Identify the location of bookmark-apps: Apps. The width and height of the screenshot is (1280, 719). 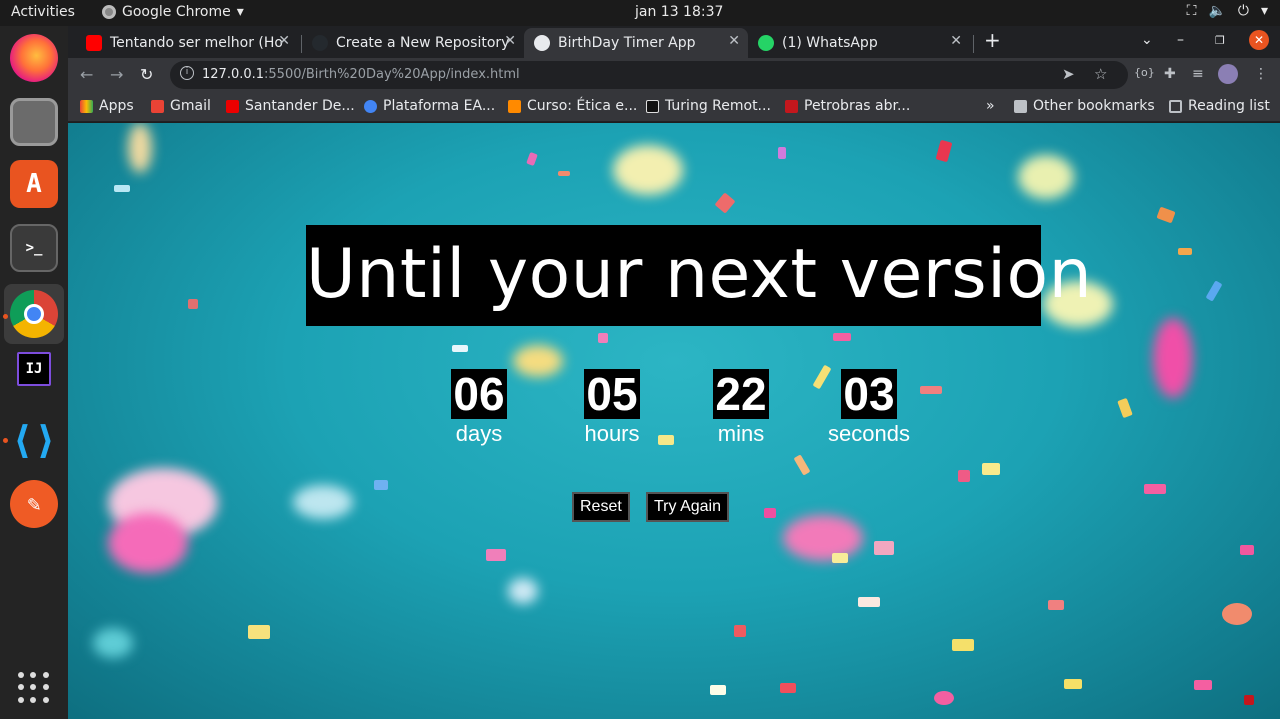
(107, 106).